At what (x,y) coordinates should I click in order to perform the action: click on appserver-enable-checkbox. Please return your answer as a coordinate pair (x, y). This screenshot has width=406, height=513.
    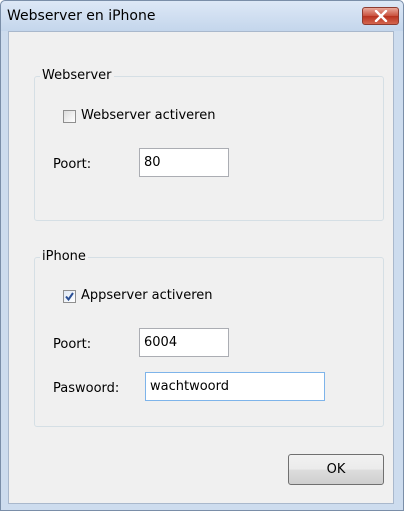
    Looking at the image, I should click on (69, 296).